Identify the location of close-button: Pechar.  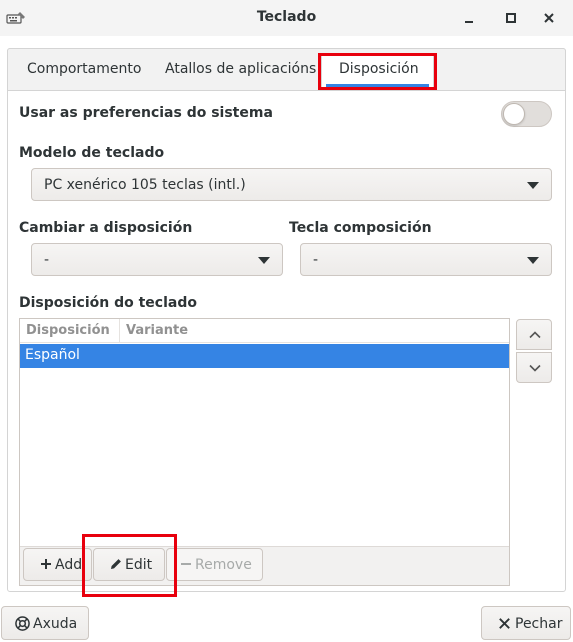
(526, 623).